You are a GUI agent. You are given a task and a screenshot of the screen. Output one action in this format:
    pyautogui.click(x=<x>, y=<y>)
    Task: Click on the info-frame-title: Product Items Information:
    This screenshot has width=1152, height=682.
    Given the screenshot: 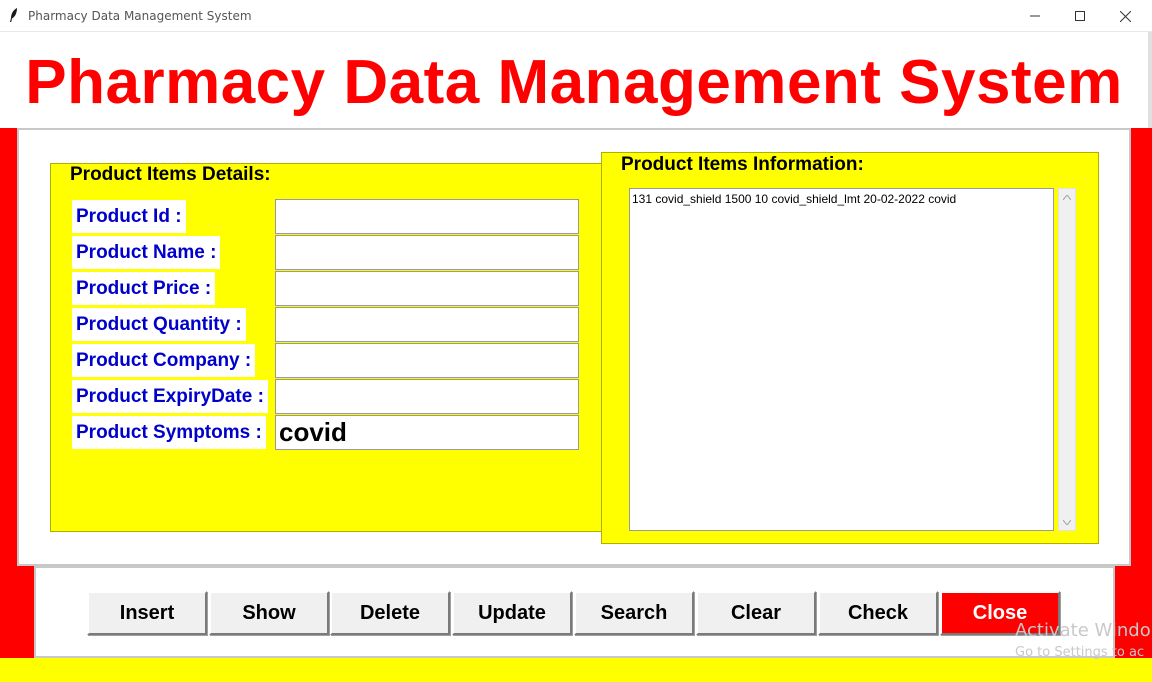 What is the action you would take?
    pyautogui.click(x=742, y=165)
    